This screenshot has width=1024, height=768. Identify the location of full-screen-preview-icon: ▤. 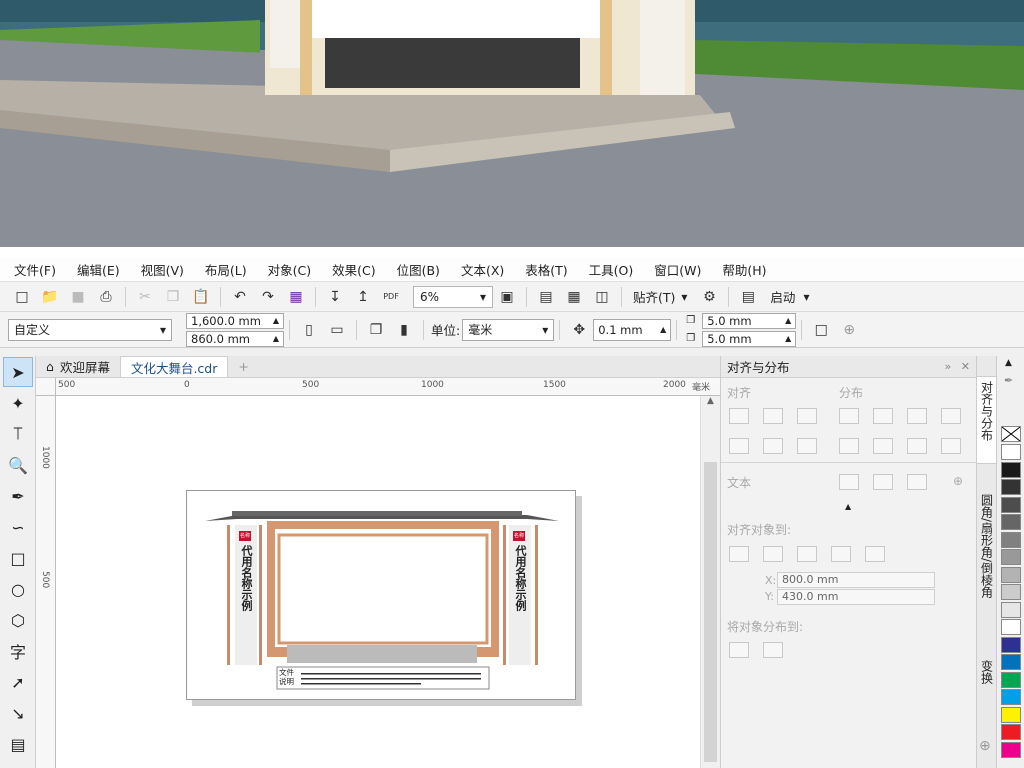
(546, 297).